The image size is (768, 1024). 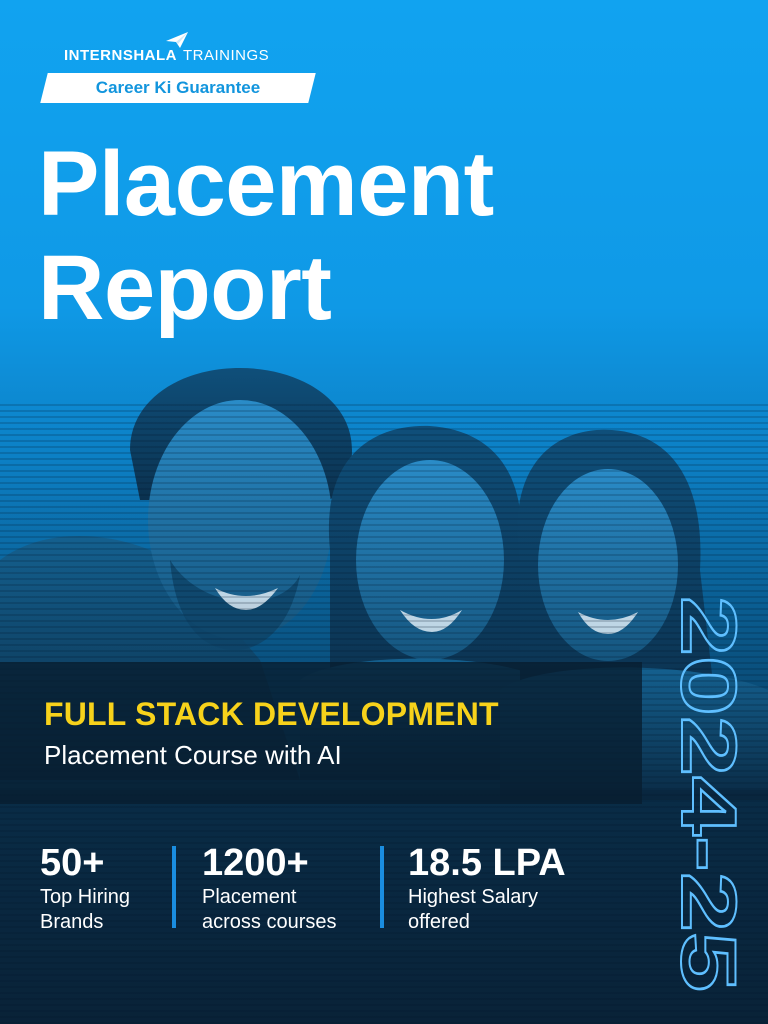 What do you see at coordinates (255, 863) in the screenshot?
I see `stat-placements-value: 1200+` at bounding box center [255, 863].